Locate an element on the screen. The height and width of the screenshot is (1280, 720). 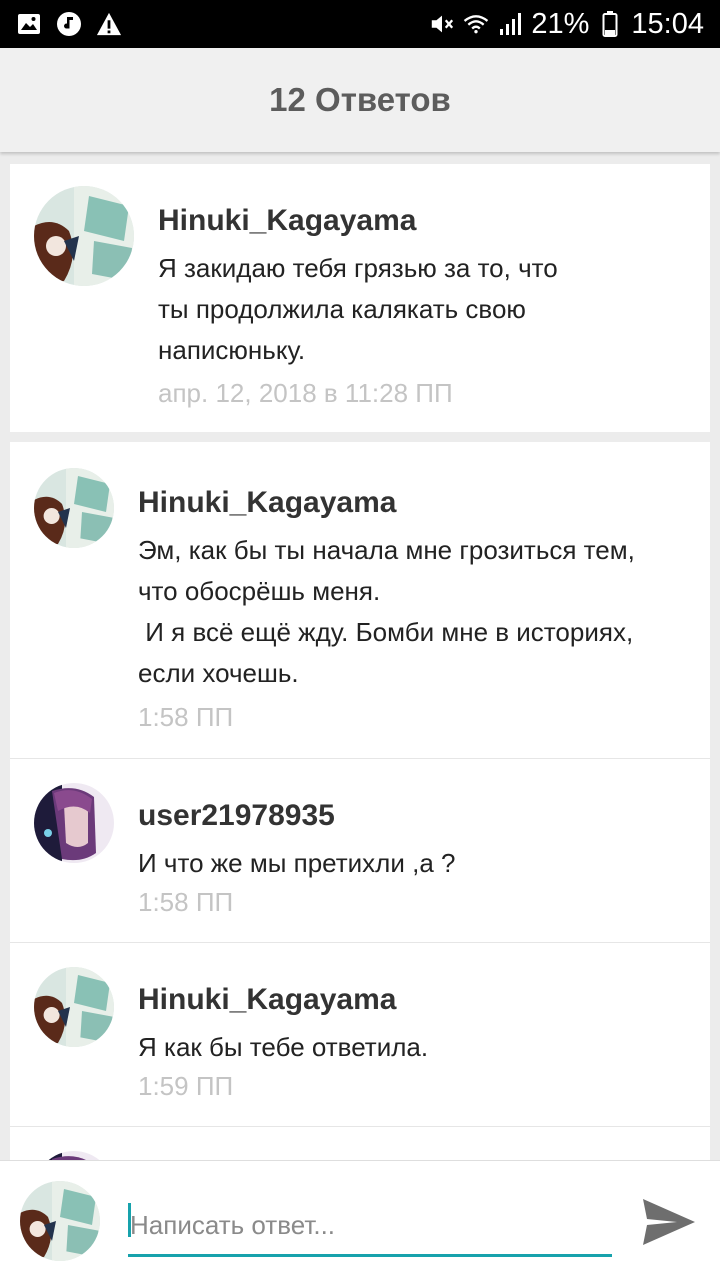
image-icon is located at coordinates (29, 24).